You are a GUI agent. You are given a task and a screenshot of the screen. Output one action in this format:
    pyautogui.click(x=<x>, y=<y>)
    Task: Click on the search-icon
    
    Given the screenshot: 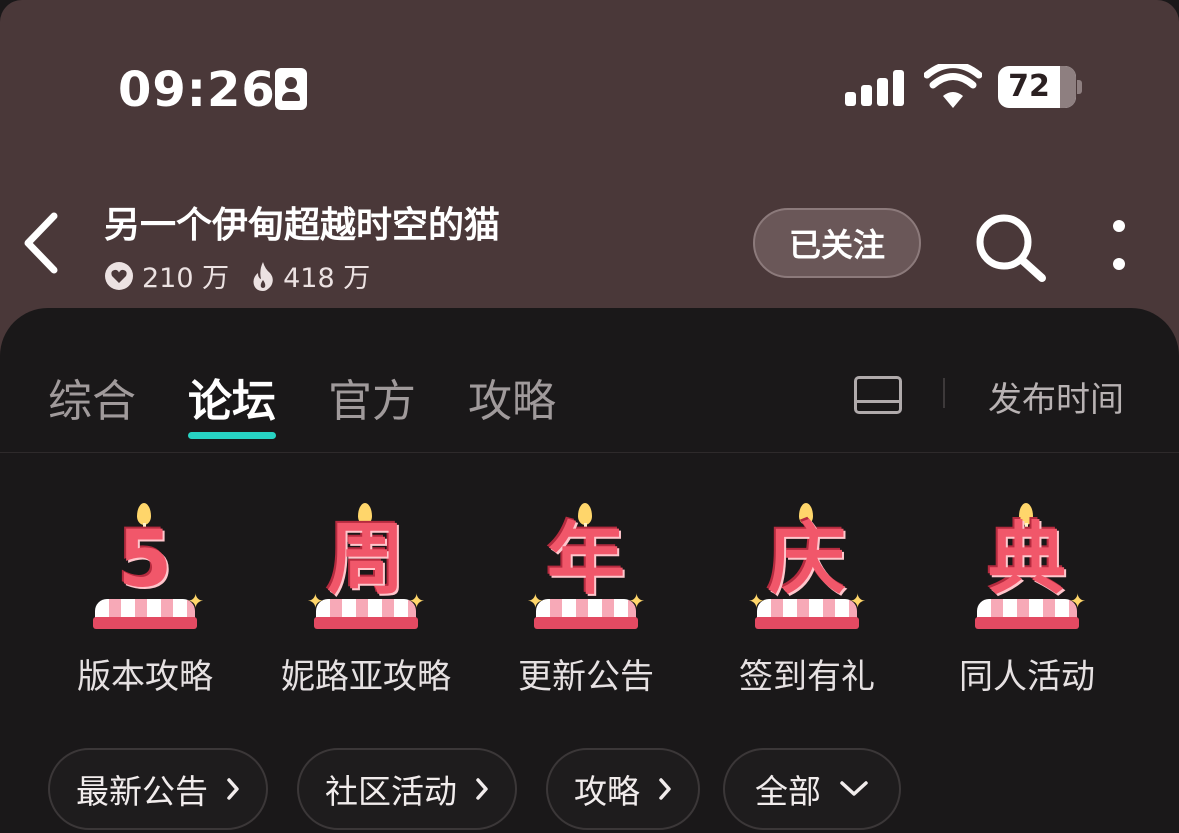 What is the action you would take?
    pyautogui.click(x=1011, y=247)
    